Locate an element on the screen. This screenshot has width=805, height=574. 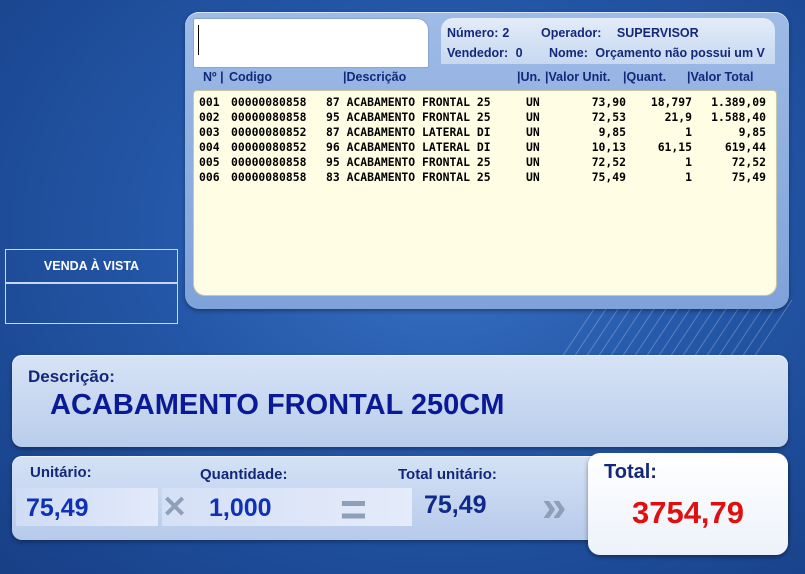
vendedor-label: Vendedor: is located at coordinates (478, 53).